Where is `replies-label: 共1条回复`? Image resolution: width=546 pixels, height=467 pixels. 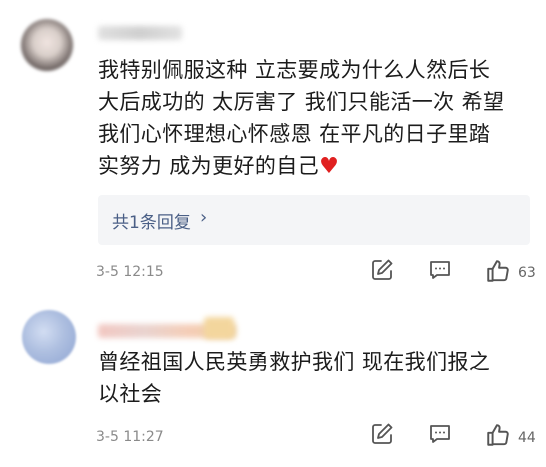 replies-label: 共1条回复 is located at coordinates (151, 223).